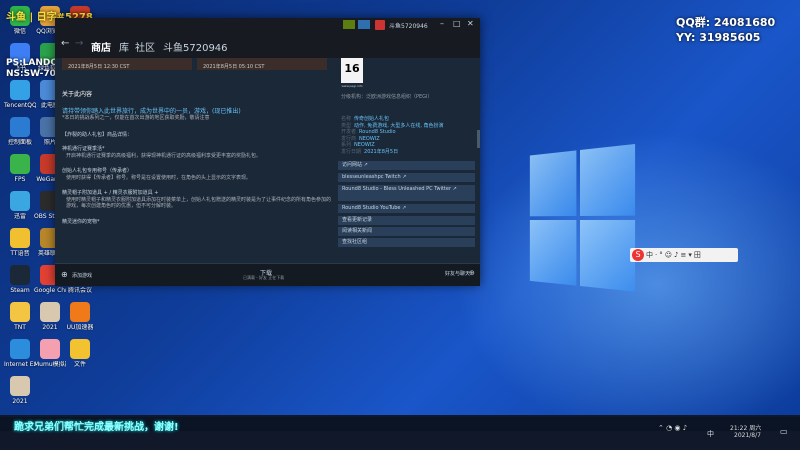 The height and width of the screenshot is (450, 800). Describe the element at coordinates (80, 316) in the screenshot. I see `desktop-icon: UU加速器` at that location.